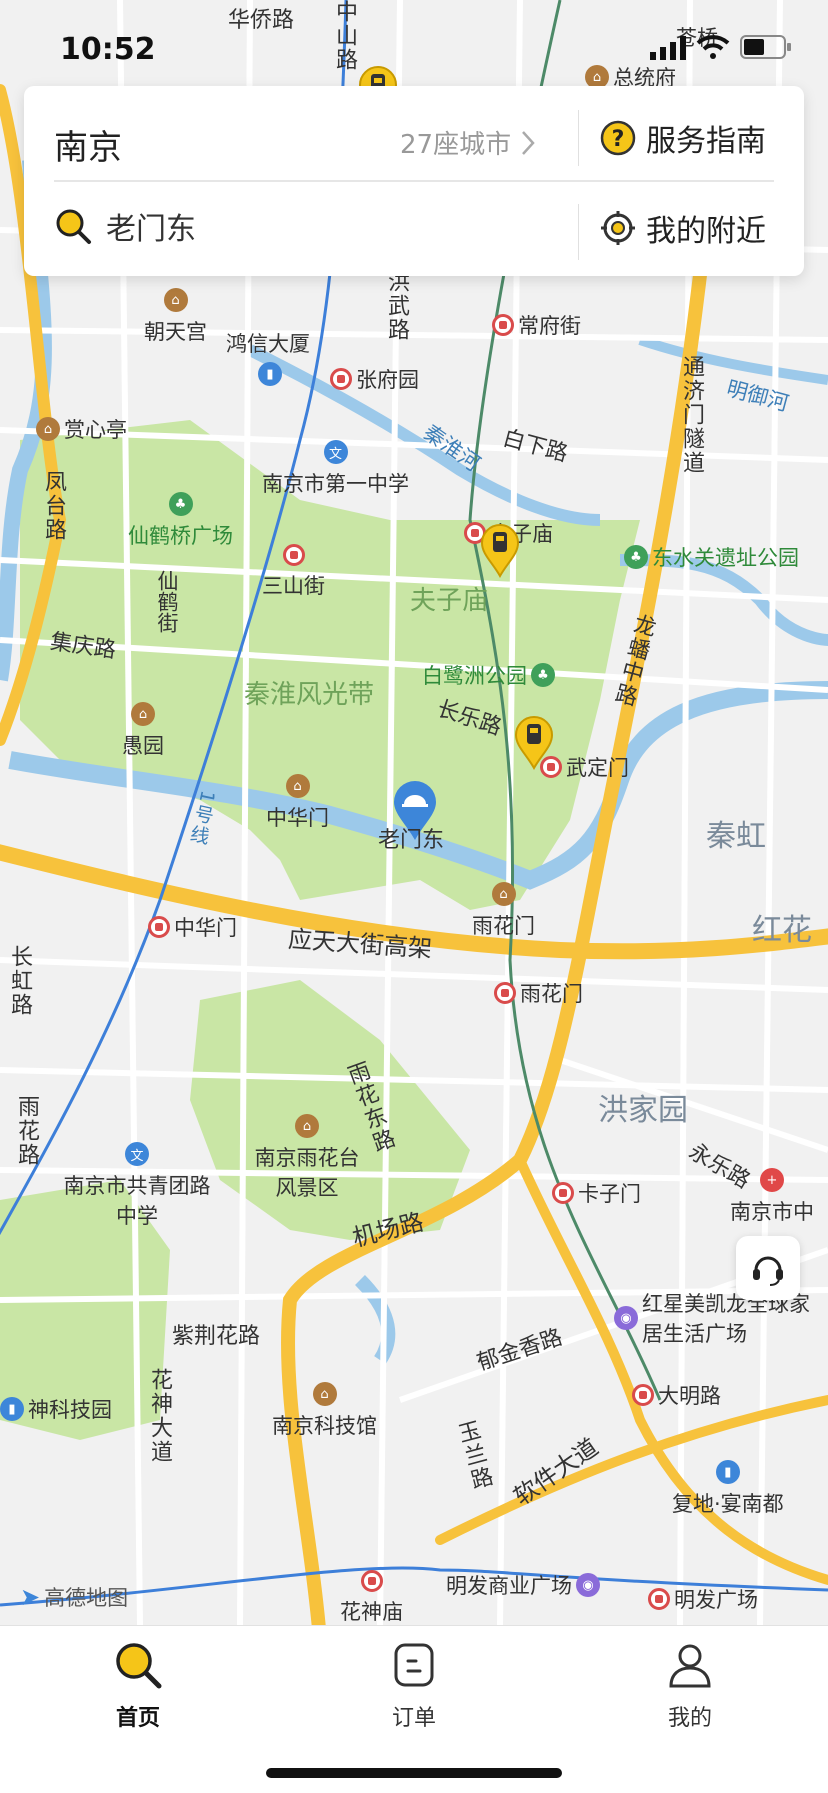 This screenshot has width=828, height=1793. Describe the element at coordinates (713, 47) in the screenshot. I see `wifi-icon` at that location.